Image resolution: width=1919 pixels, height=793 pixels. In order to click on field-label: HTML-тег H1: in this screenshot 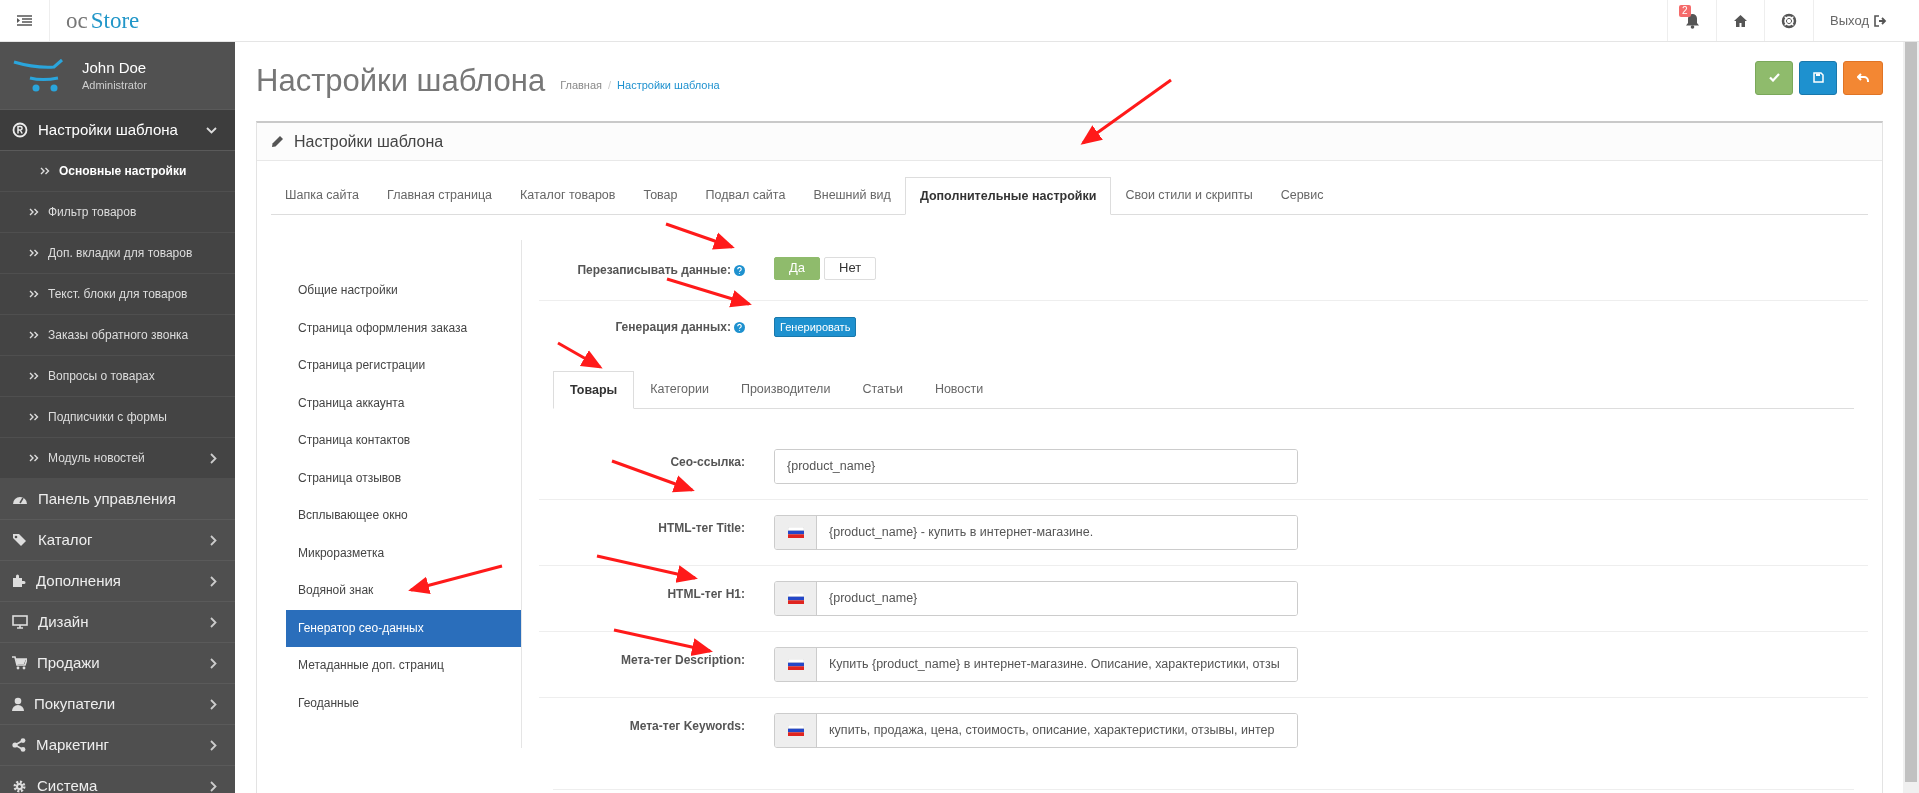, I will do `click(706, 594)`.